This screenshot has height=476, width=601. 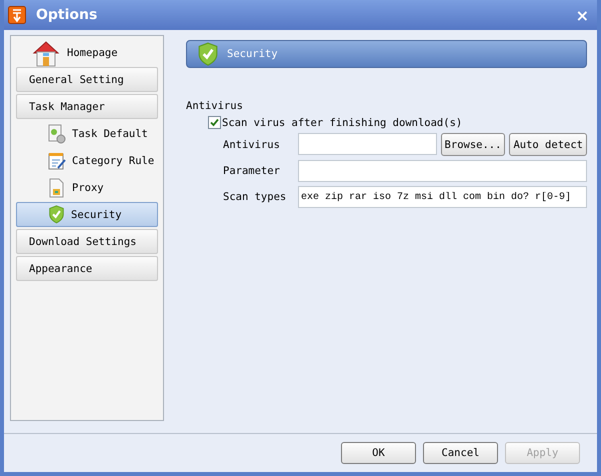 What do you see at coordinates (87, 160) in the screenshot?
I see `sidebar-item: Category Rule` at bounding box center [87, 160].